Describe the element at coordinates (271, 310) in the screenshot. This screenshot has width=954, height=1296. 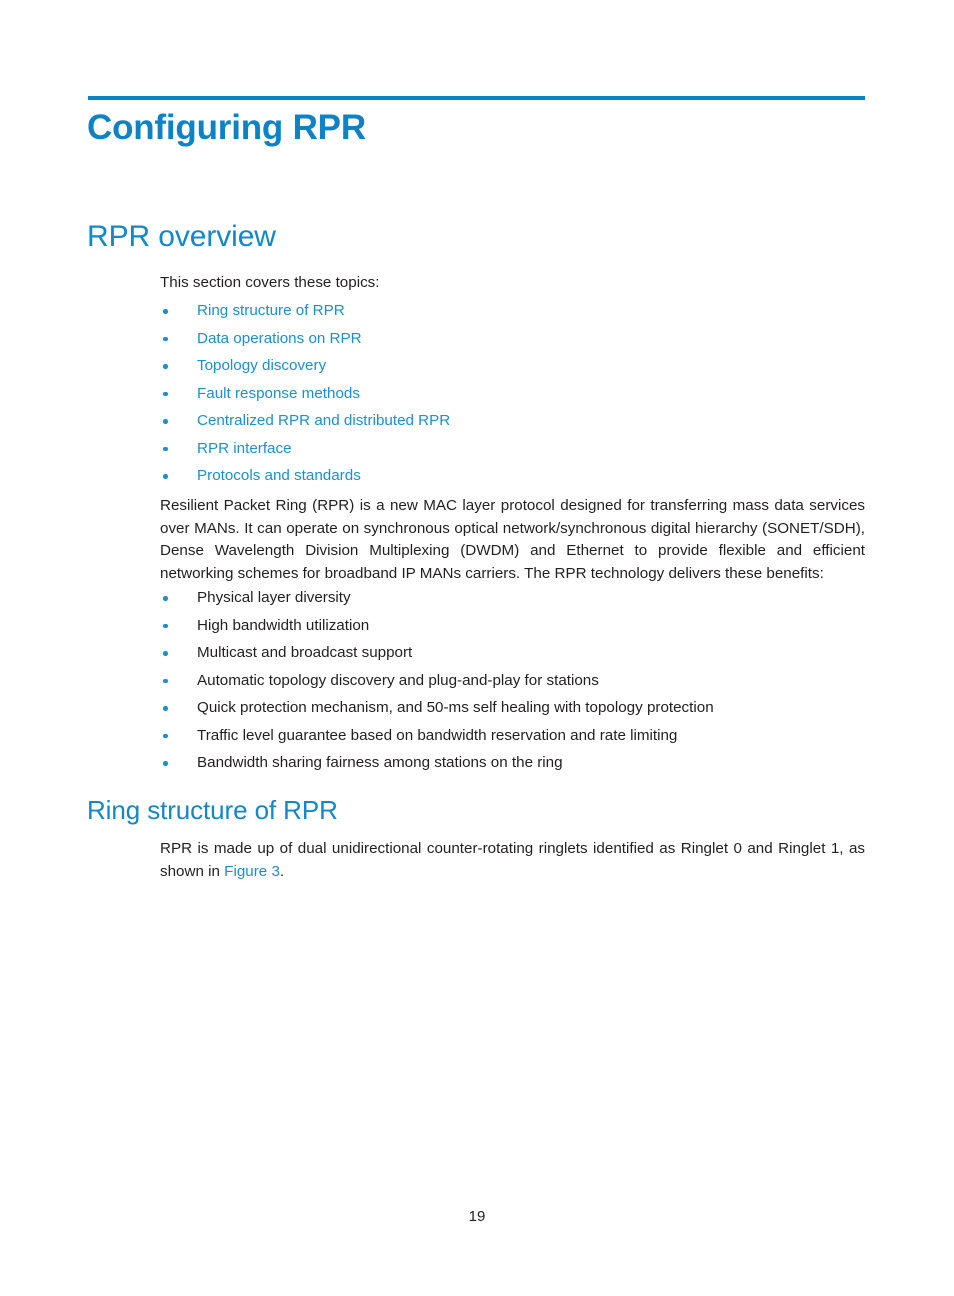
I see `topic-link: Ring structure of RPR` at that location.